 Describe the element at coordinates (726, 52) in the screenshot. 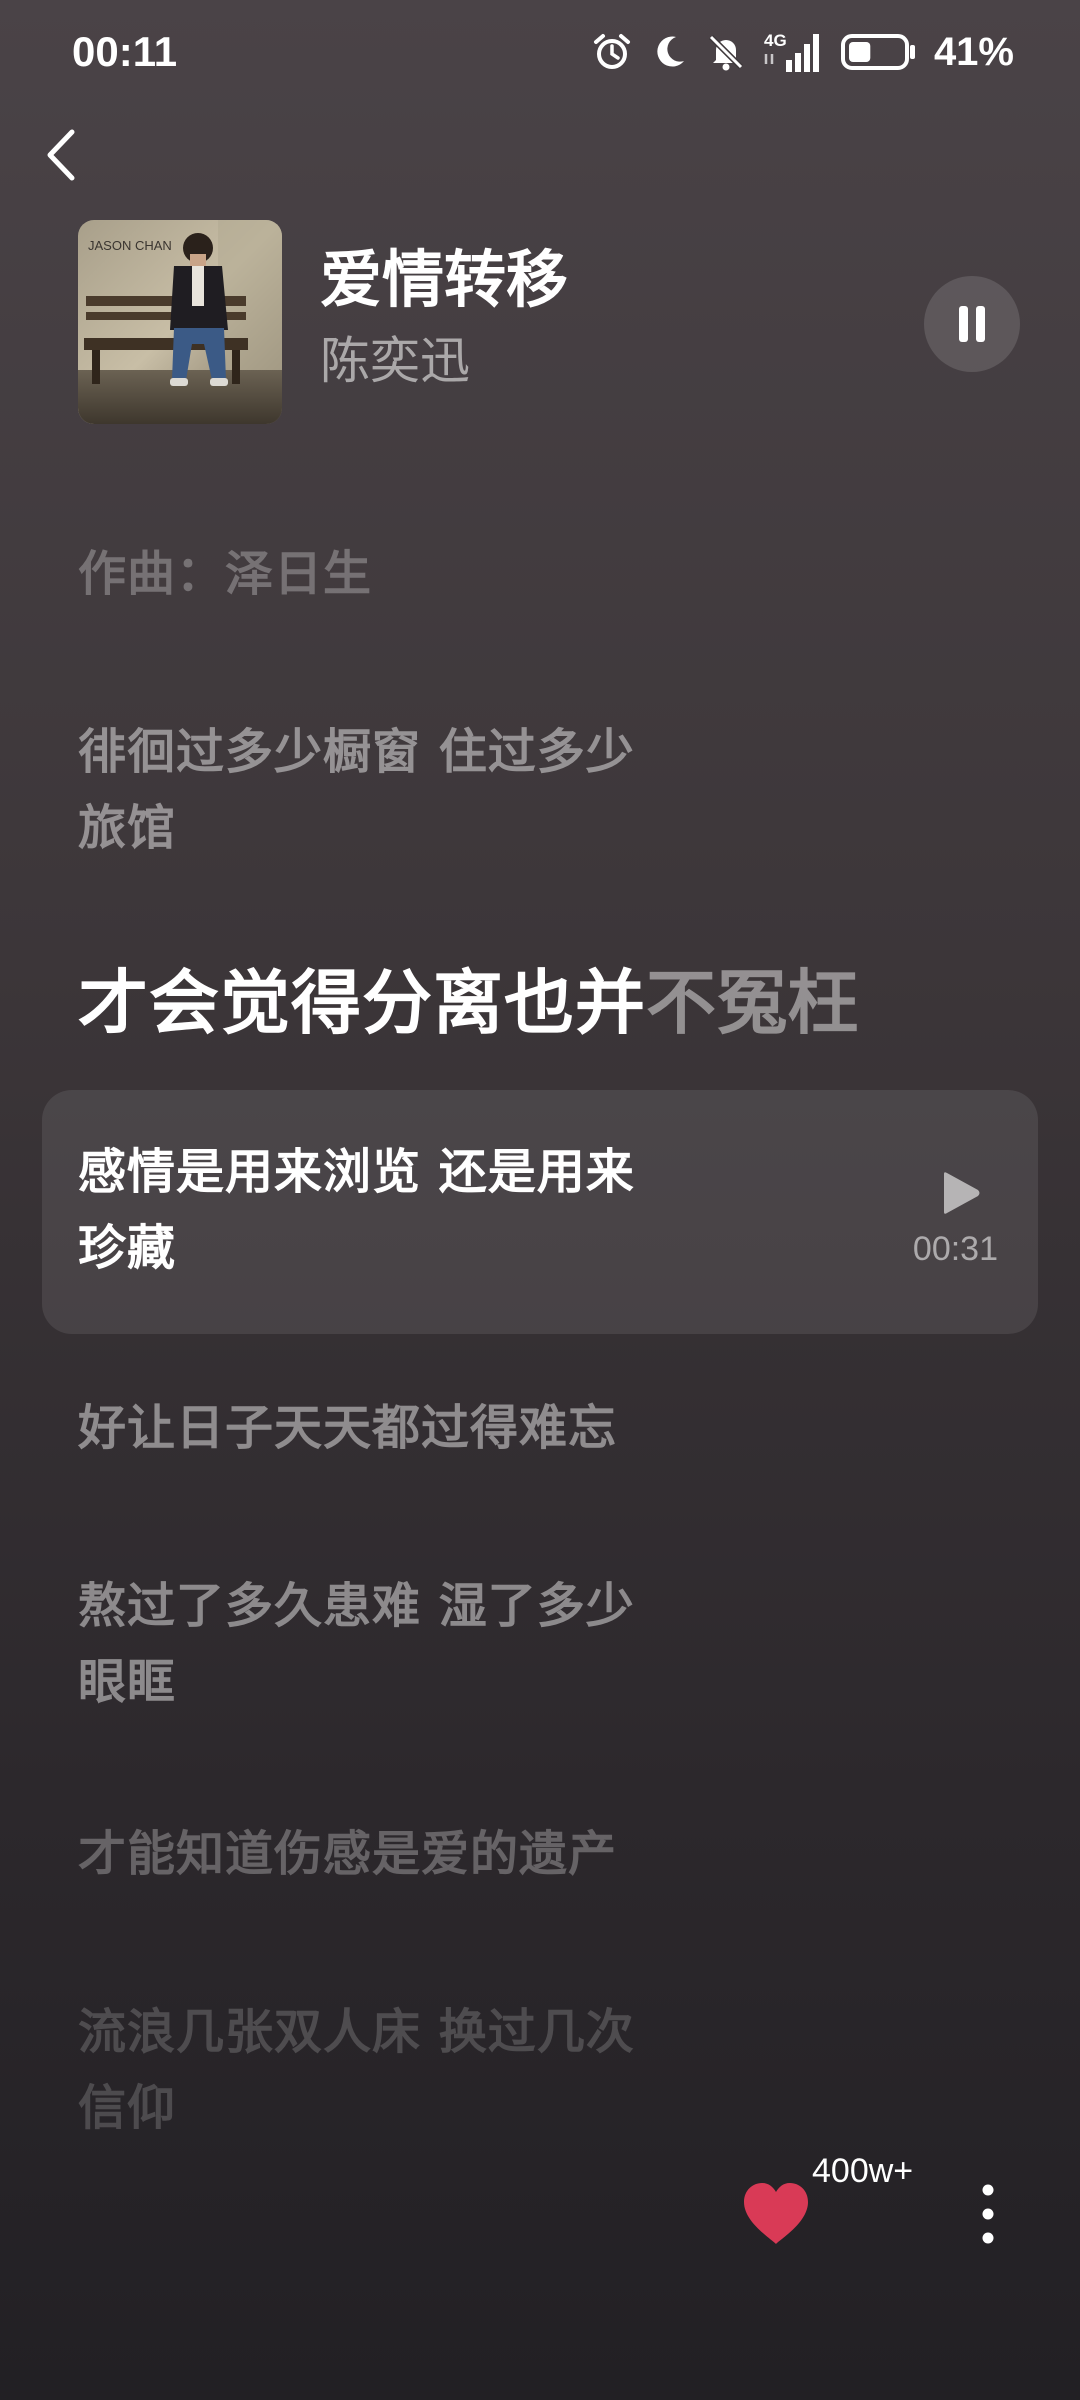

I see `bell-off-icon` at that location.